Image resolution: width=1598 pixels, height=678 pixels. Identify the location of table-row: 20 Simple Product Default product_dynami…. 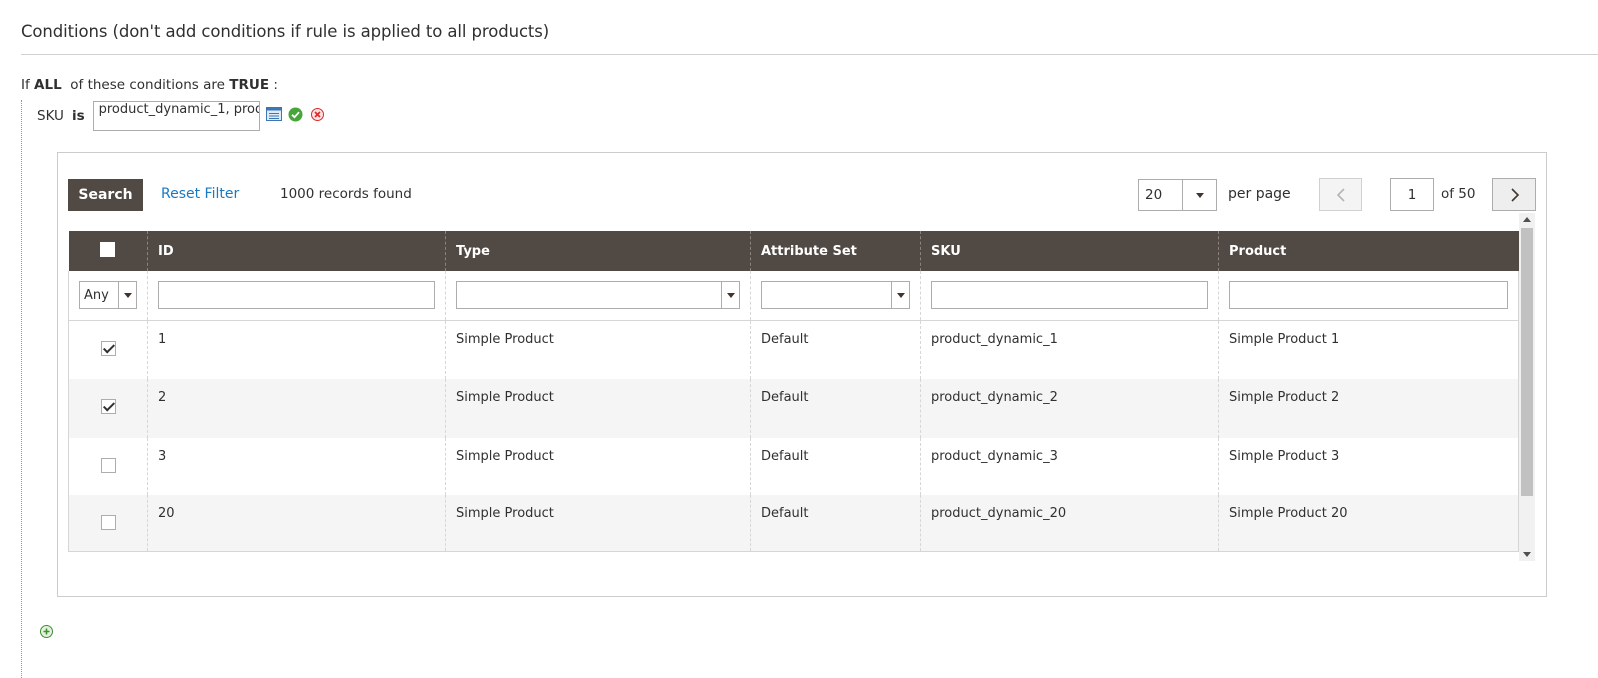
(793, 523).